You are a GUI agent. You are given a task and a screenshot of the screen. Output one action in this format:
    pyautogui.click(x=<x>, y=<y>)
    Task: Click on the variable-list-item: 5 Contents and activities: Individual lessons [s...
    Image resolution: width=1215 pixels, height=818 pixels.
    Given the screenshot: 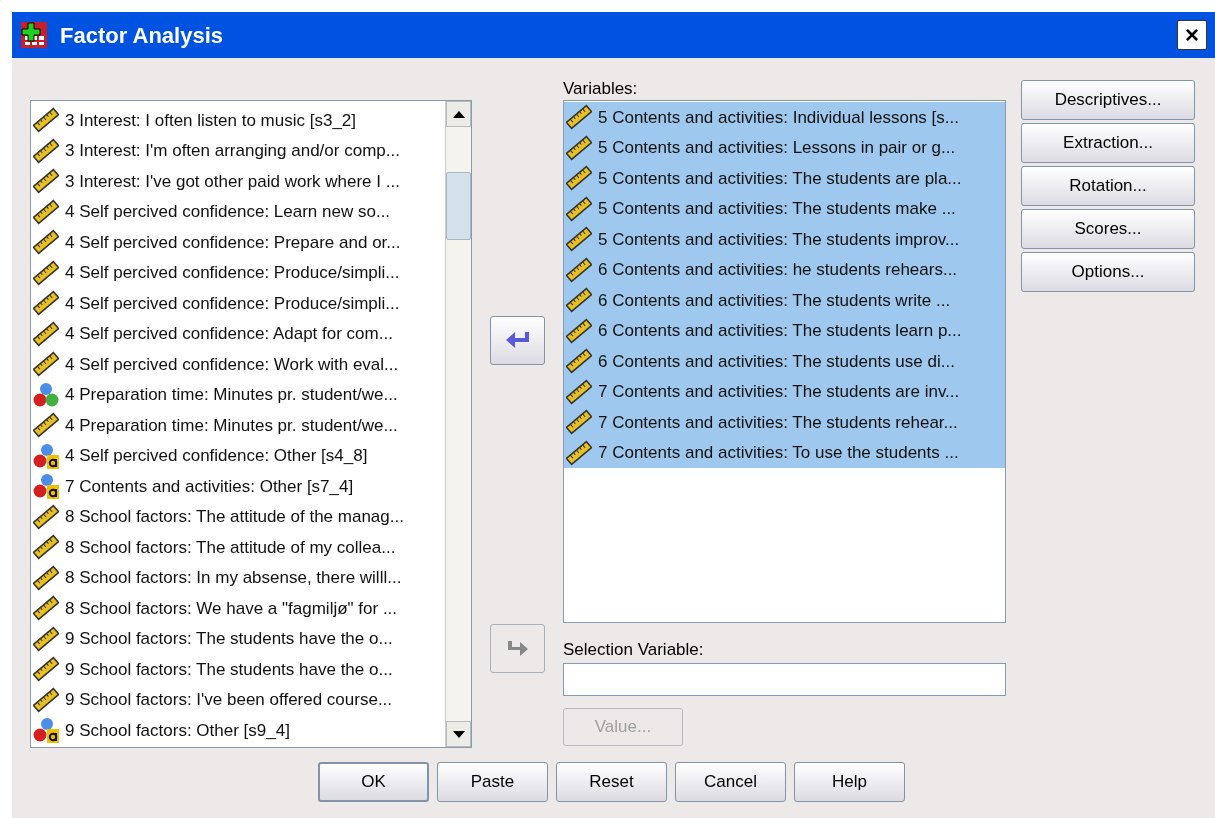 What is the action you would take?
    pyautogui.click(x=784, y=117)
    